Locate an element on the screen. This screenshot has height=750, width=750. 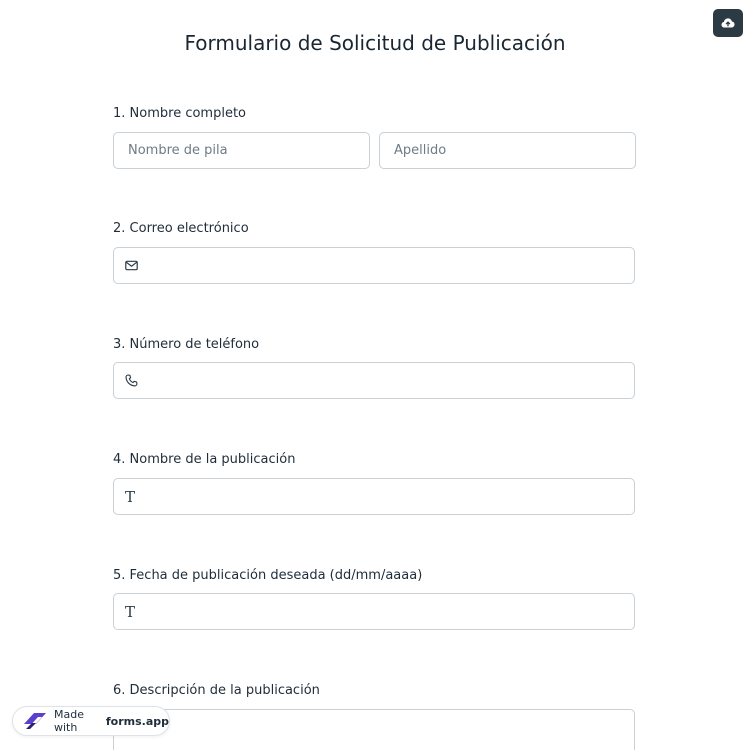
phone-icon is located at coordinates (131, 381).